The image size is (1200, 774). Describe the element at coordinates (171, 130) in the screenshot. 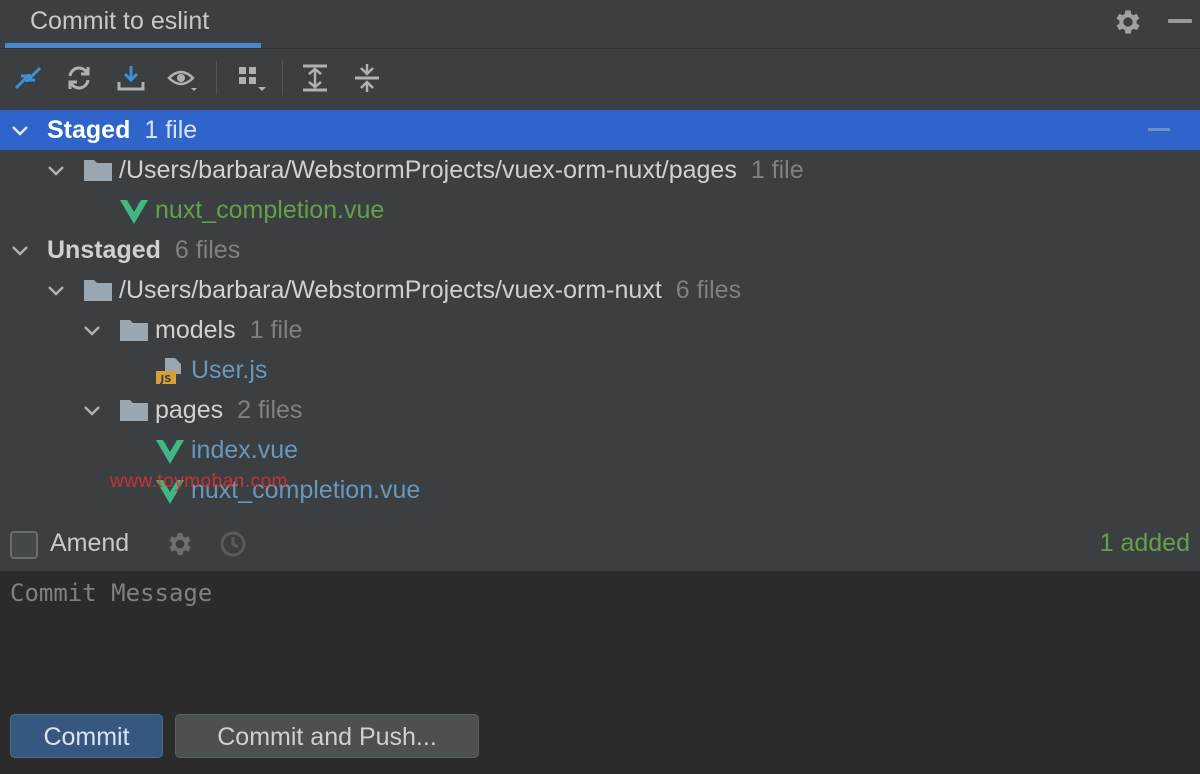

I see `staged-count: 1 file` at that location.